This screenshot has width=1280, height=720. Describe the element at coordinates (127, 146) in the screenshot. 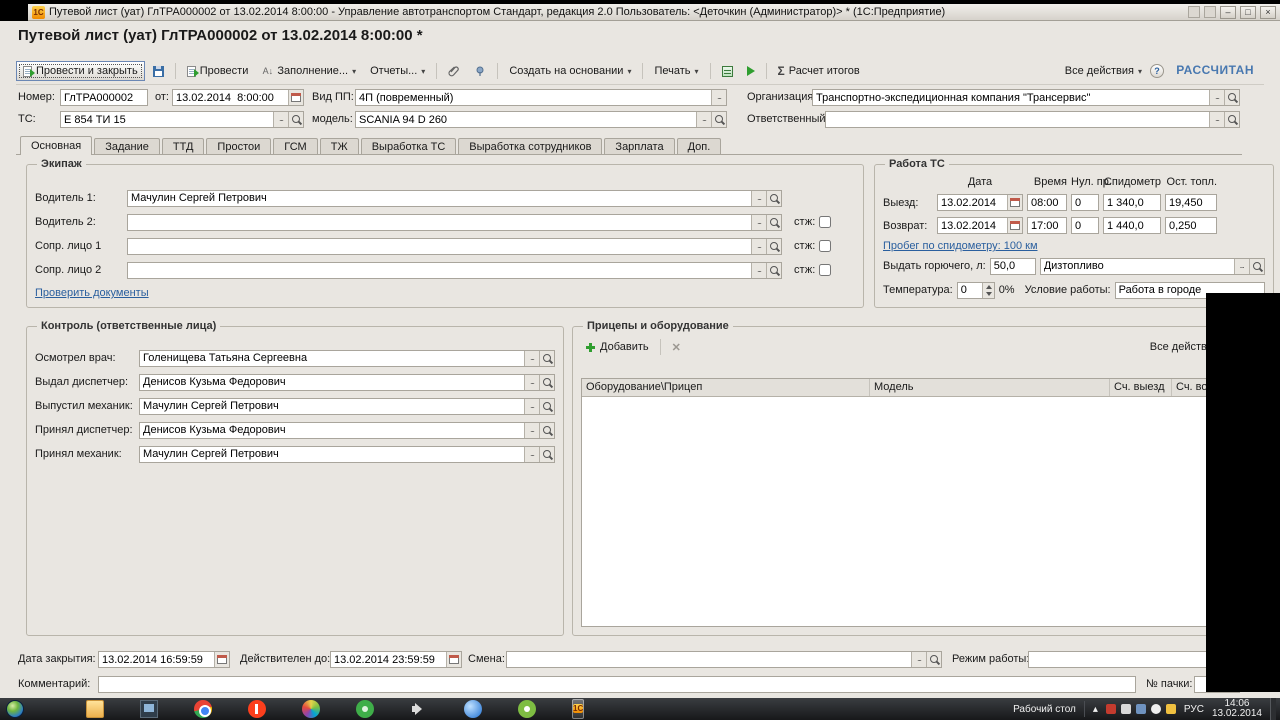

I see `tab-zadanie: Задание` at that location.